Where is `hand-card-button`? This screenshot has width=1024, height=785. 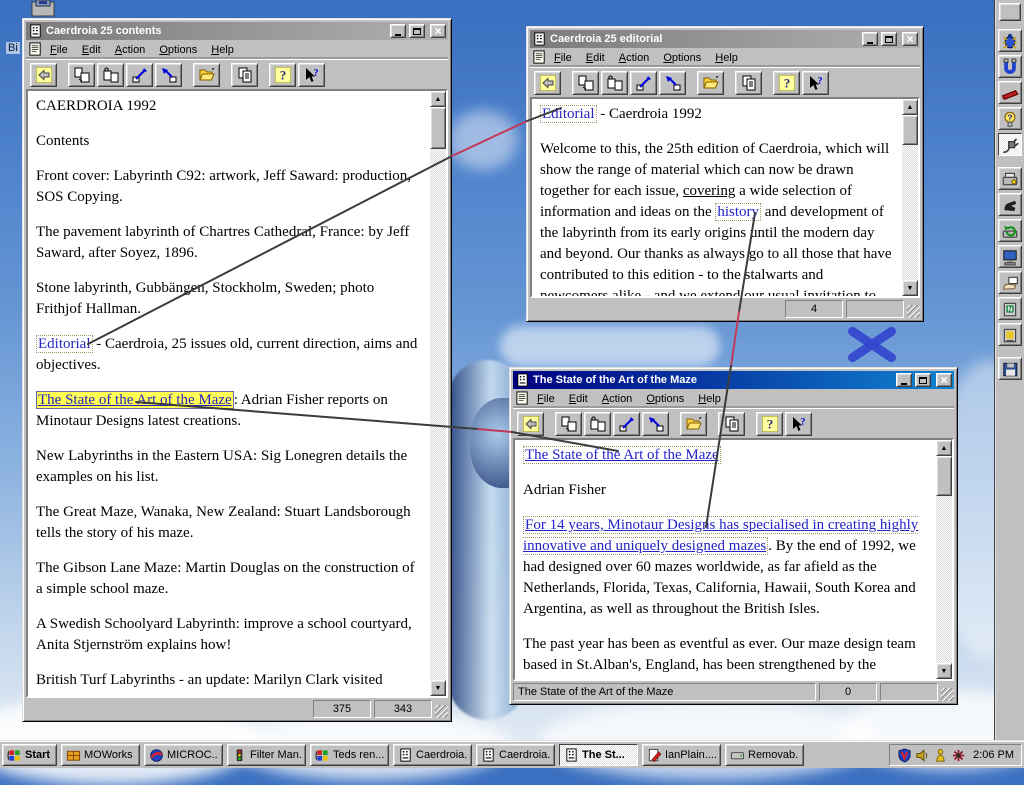
hand-card-button is located at coordinates (1010, 282).